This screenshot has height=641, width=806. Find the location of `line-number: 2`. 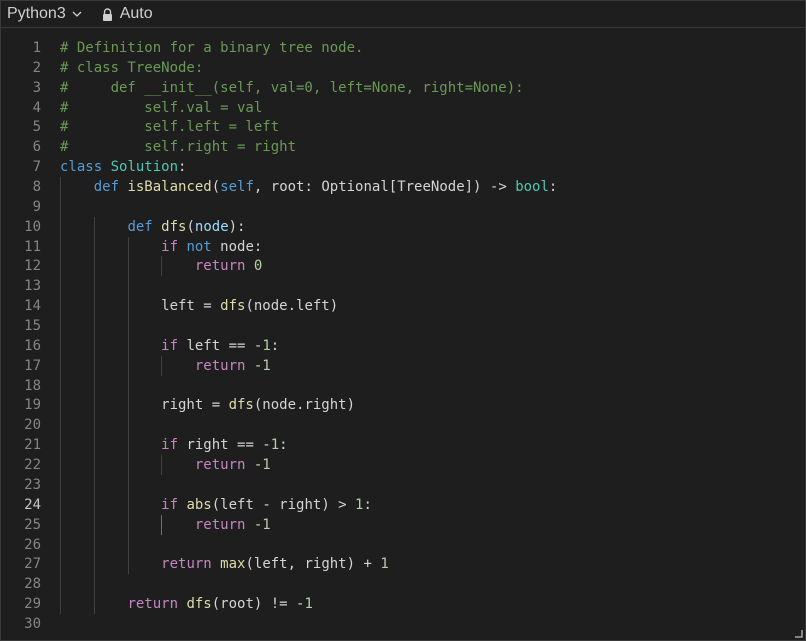

line-number: 2 is located at coordinates (36, 67).